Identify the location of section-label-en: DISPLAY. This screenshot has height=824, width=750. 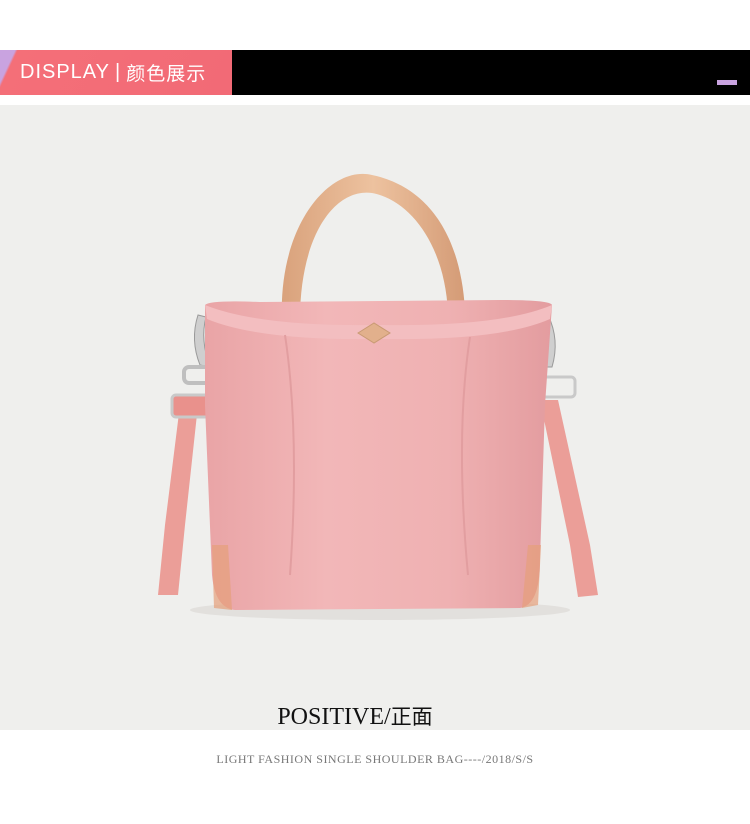
(65, 72).